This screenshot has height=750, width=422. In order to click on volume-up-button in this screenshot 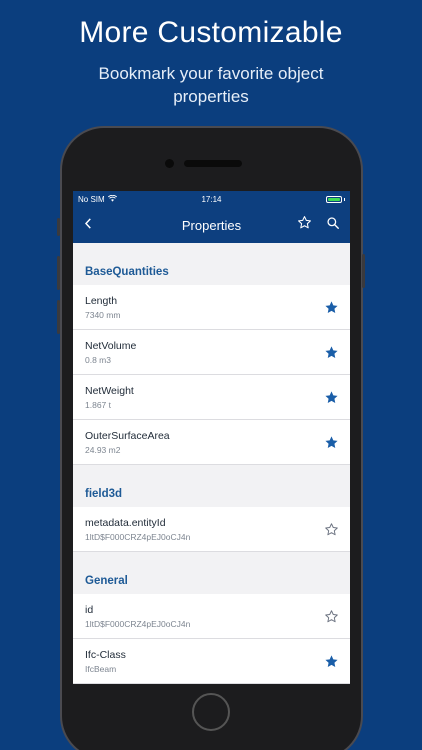, I will do `click(58, 273)`.